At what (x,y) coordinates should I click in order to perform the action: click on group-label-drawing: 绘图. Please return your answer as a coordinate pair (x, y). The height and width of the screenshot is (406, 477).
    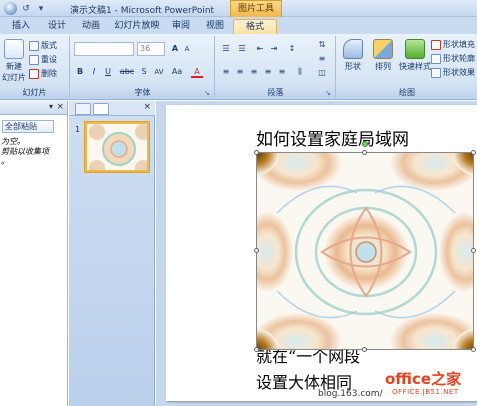
    Looking at the image, I should click on (407, 92).